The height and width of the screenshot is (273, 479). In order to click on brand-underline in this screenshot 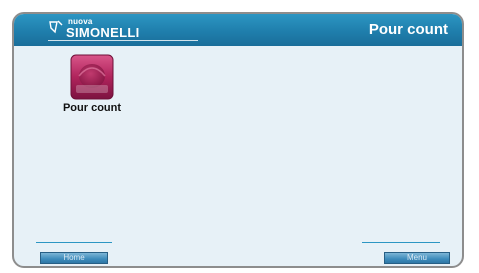, I will do `click(123, 40)`.